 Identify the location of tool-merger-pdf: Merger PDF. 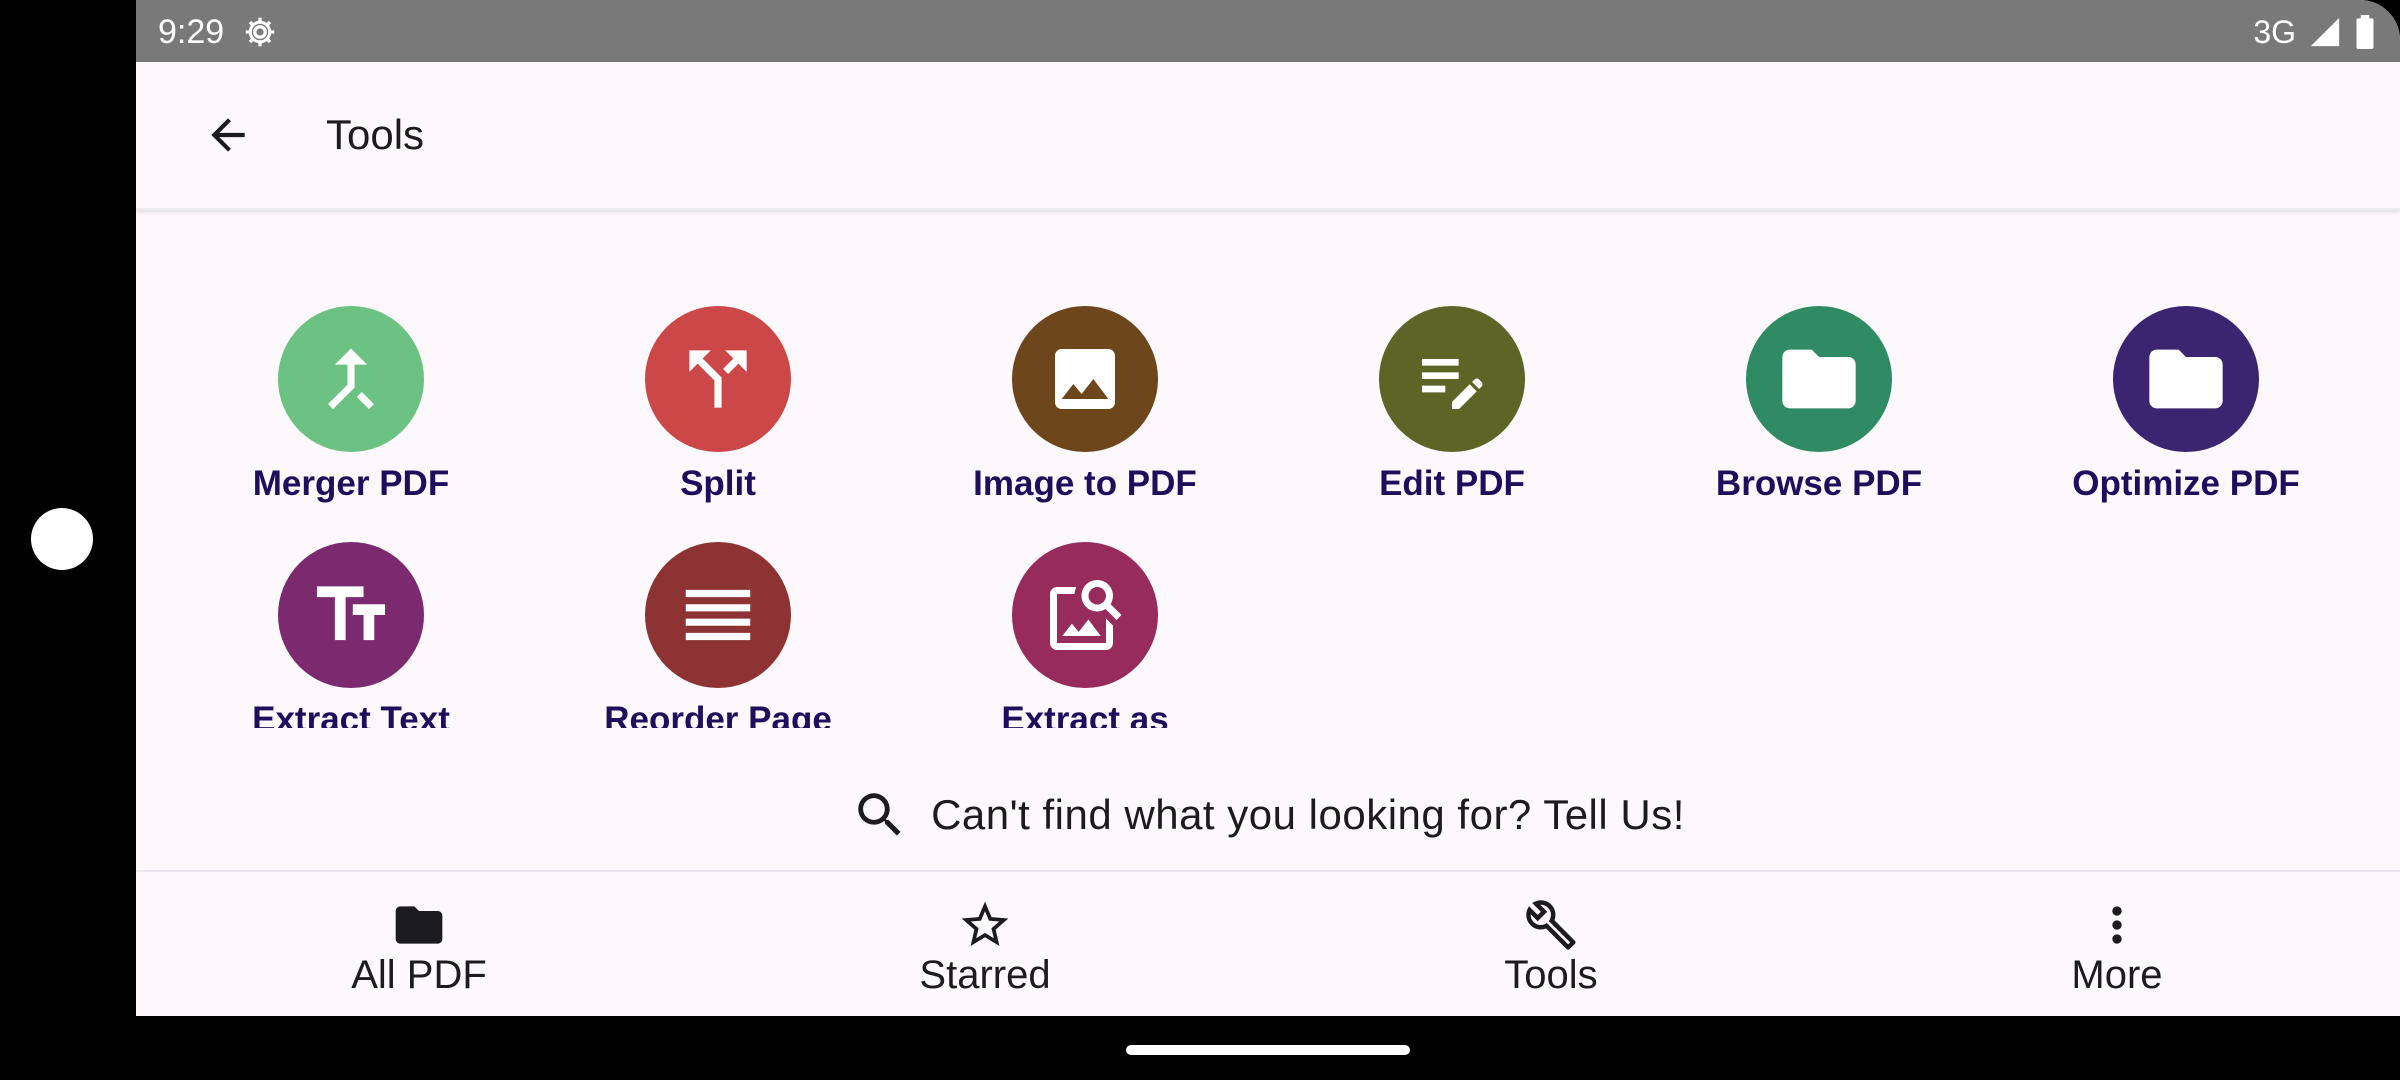
(351, 416).